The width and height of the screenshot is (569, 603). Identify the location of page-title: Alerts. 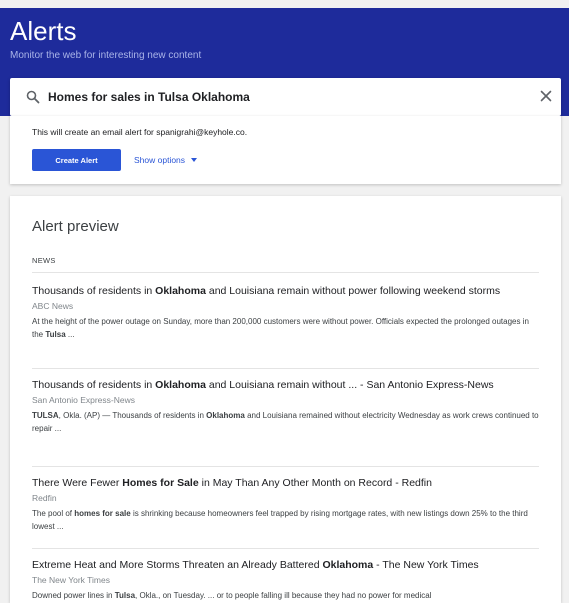
(43, 31).